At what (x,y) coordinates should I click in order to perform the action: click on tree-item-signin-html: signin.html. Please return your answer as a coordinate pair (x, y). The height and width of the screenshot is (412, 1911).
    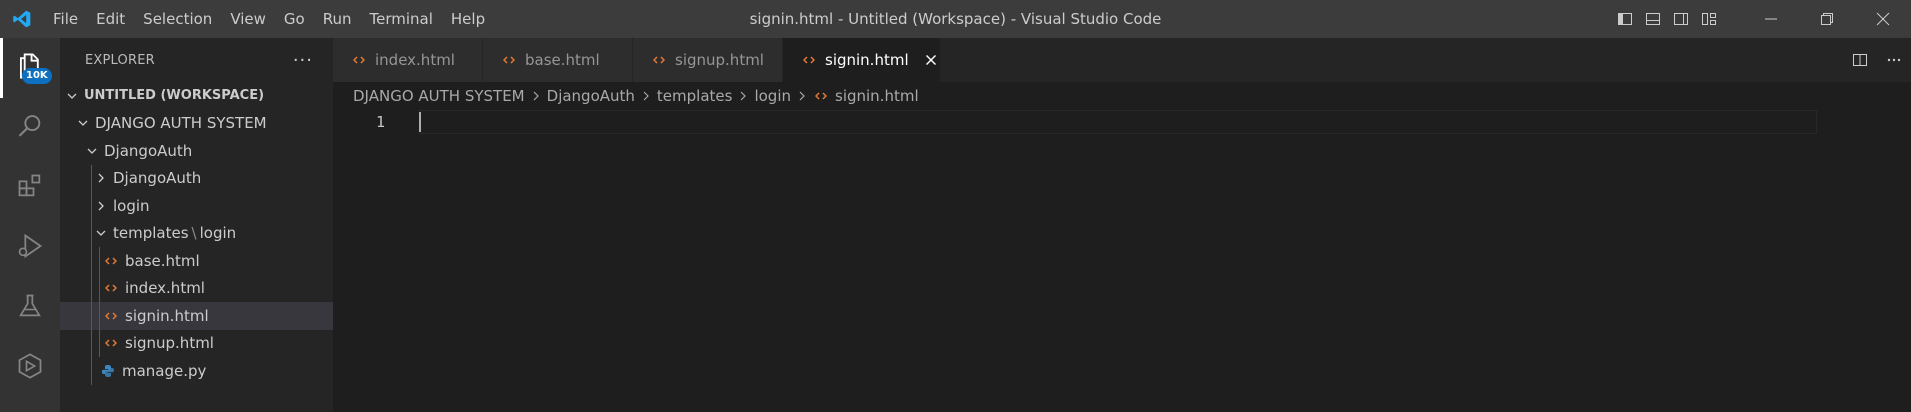
    Looking at the image, I should click on (196, 316).